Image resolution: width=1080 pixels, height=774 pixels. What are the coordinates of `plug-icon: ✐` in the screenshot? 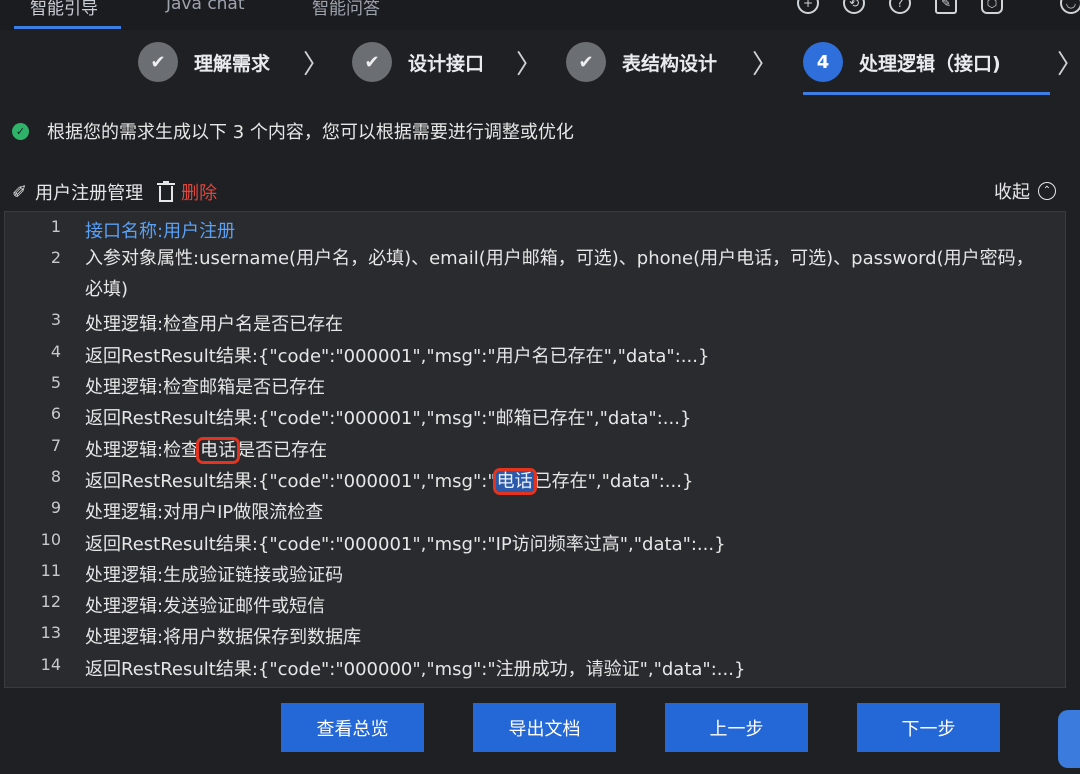 It's located at (20, 192).